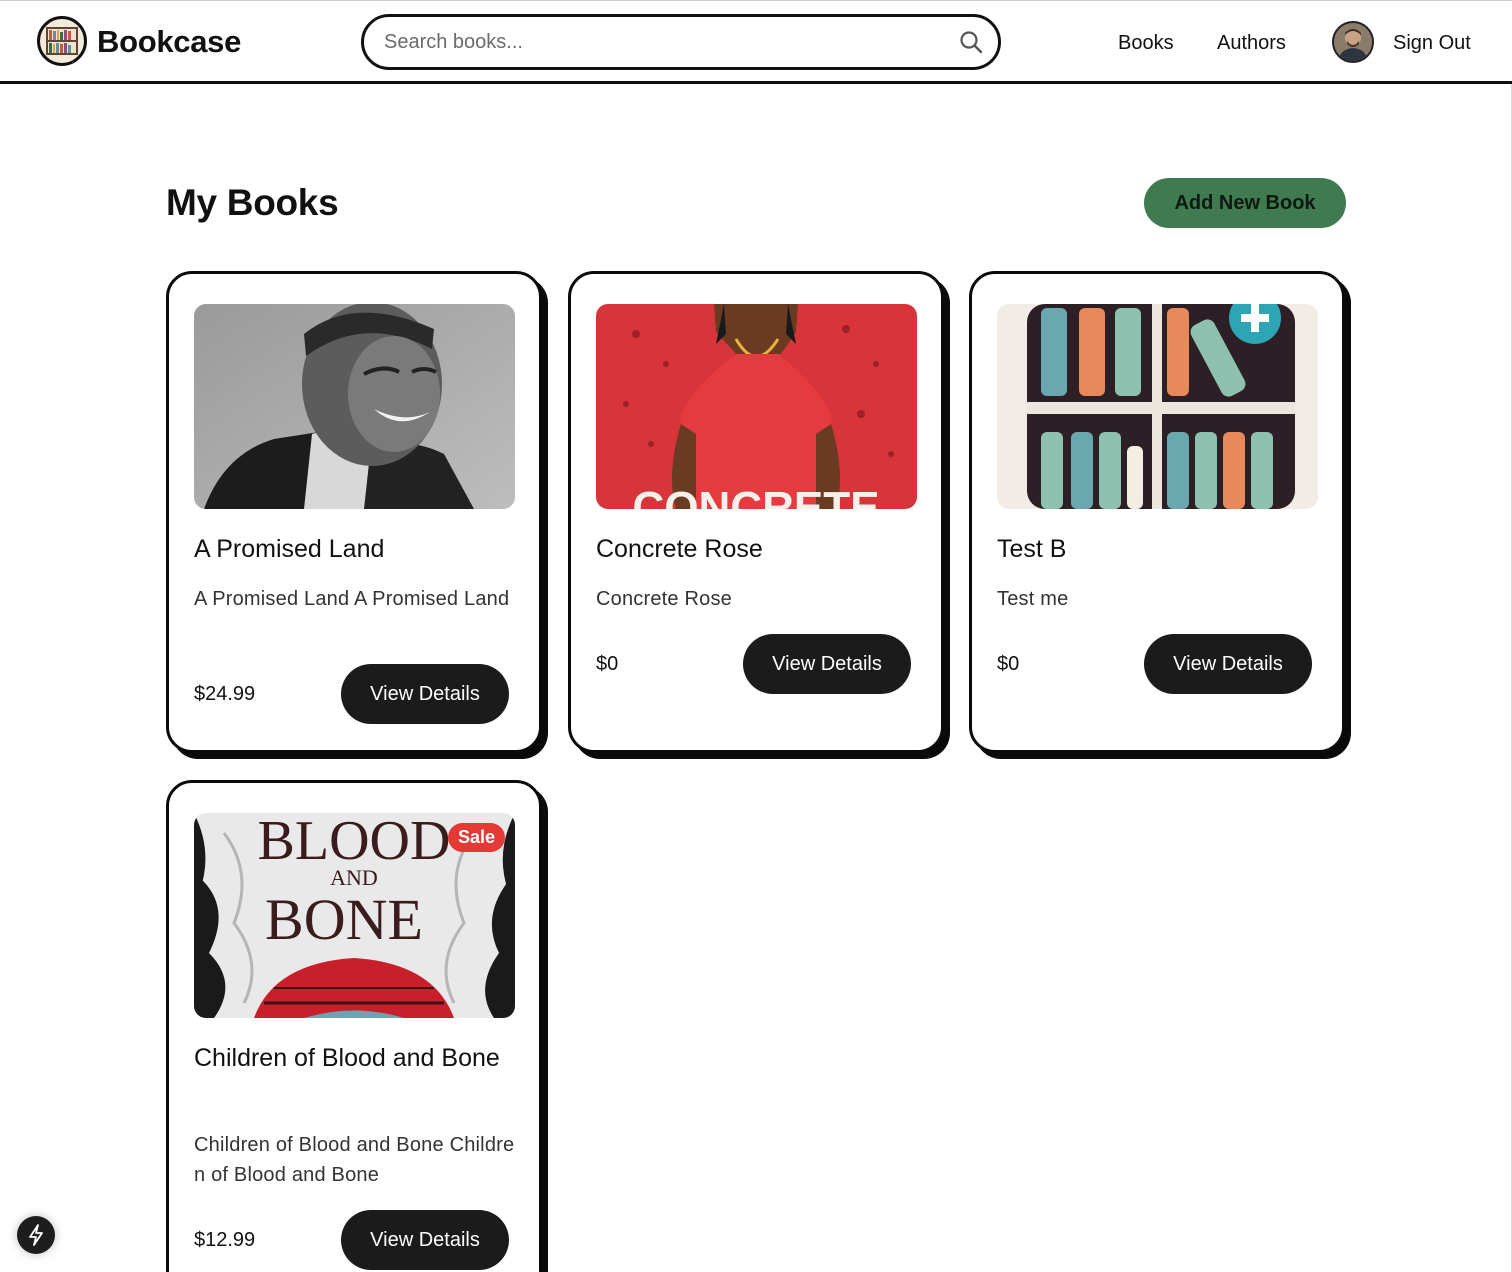 This screenshot has height=1272, width=1512. What do you see at coordinates (1032, 549) in the screenshot?
I see `book-title: Test B` at bounding box center [1032, 549].